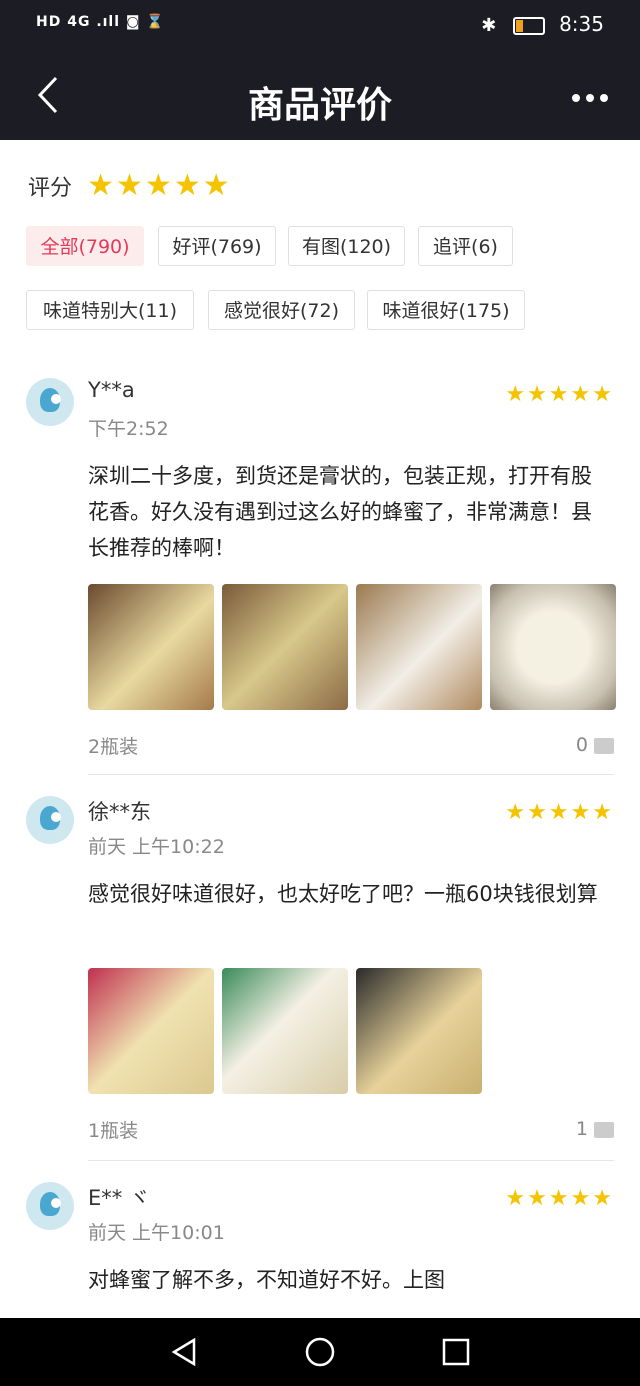 This screenshot has height=1386, width=640. Describe the element at coordinates (50, 188) in the screenshot. I see `rating-label: 评分` at that location.